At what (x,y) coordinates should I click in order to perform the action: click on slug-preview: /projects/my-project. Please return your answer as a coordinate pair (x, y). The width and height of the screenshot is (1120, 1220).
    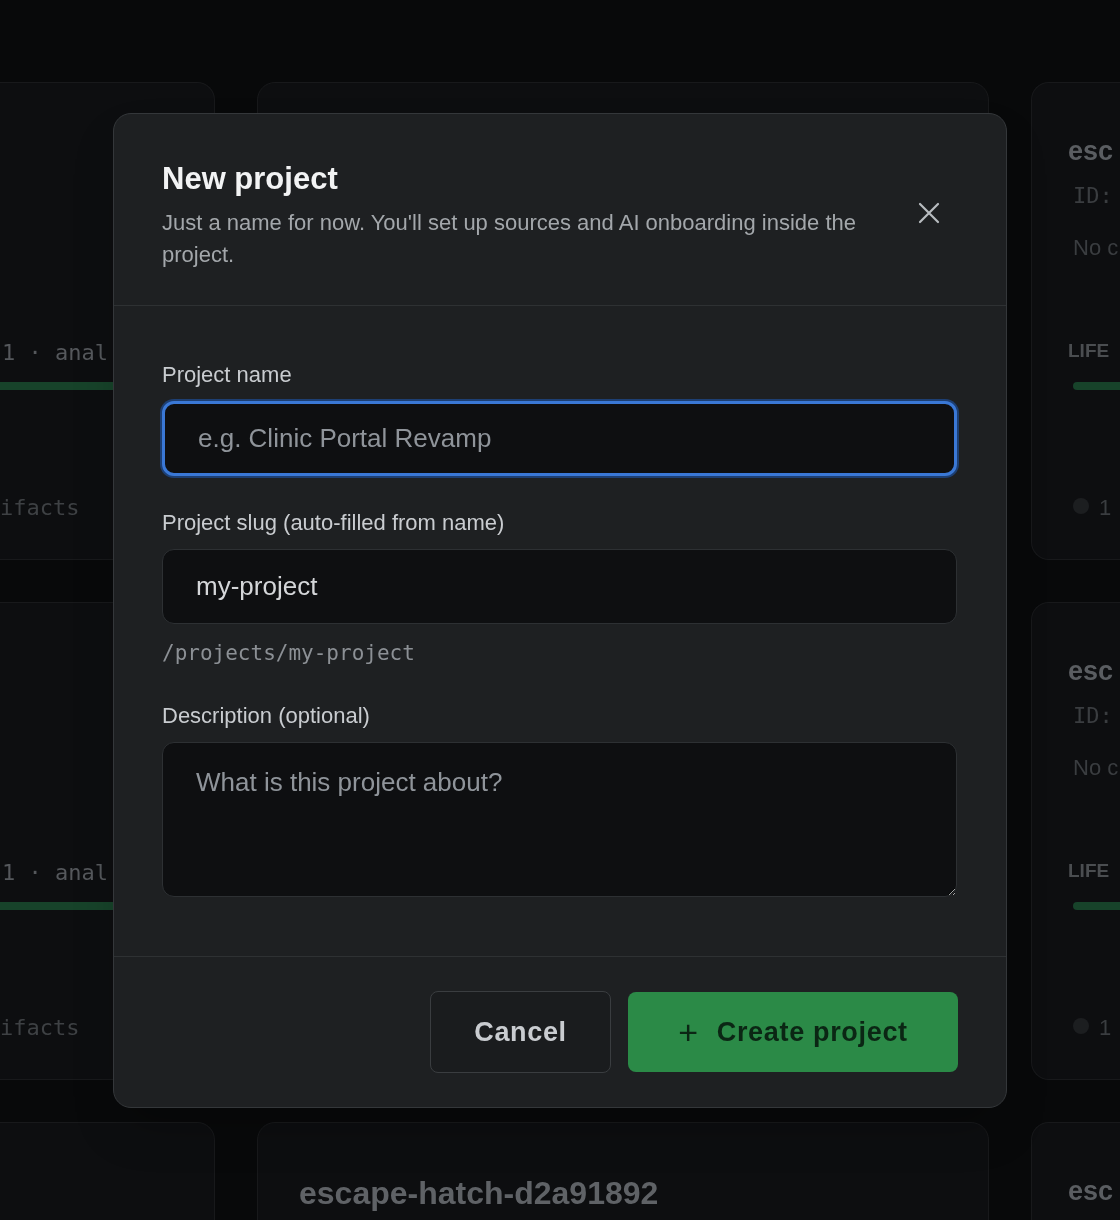
    Looking at the image, I should click on (289, 653).